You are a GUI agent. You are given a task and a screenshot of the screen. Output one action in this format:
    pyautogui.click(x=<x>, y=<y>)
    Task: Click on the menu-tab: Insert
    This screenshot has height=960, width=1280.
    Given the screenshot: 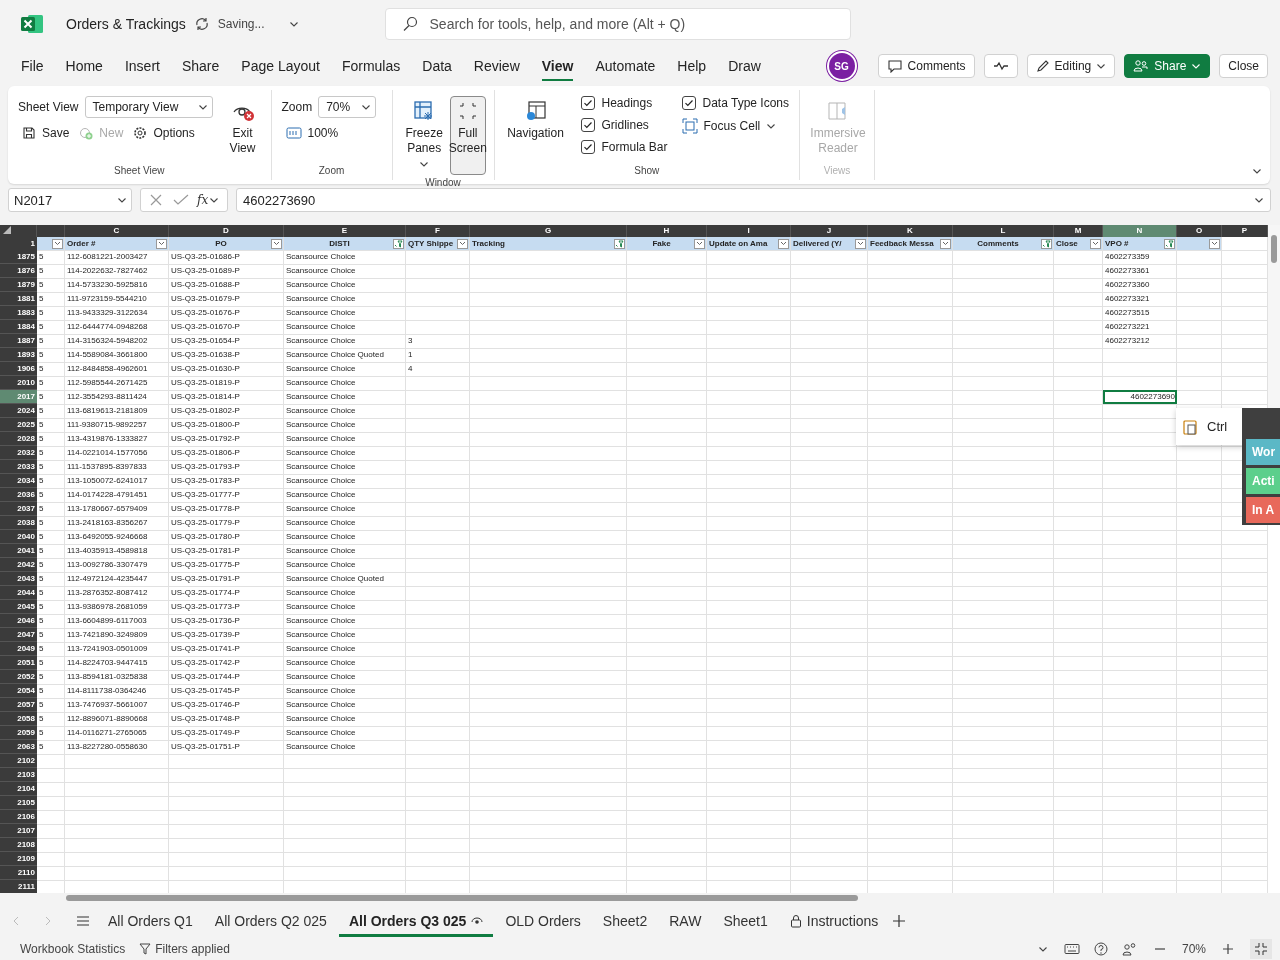 What is the action you would take?
    pyautogui.click(x=142, y=66)
    